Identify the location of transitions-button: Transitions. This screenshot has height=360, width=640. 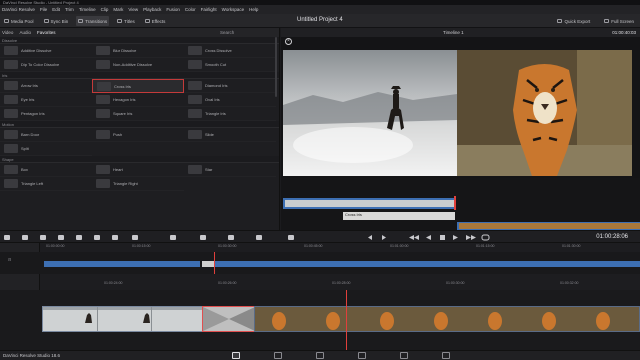
(93, 21).